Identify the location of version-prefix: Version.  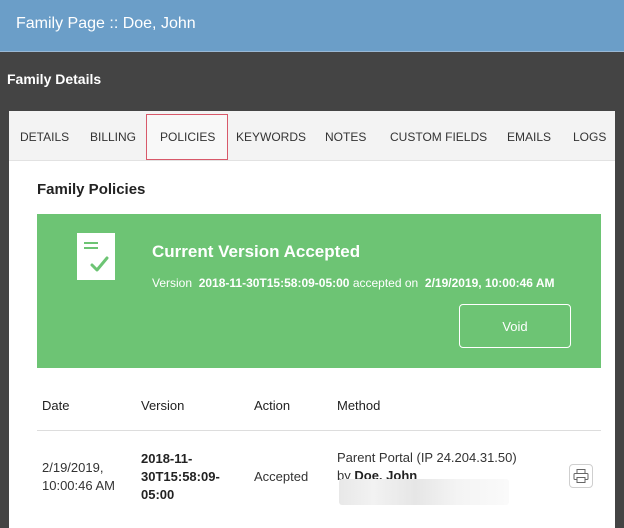
(172, 283).